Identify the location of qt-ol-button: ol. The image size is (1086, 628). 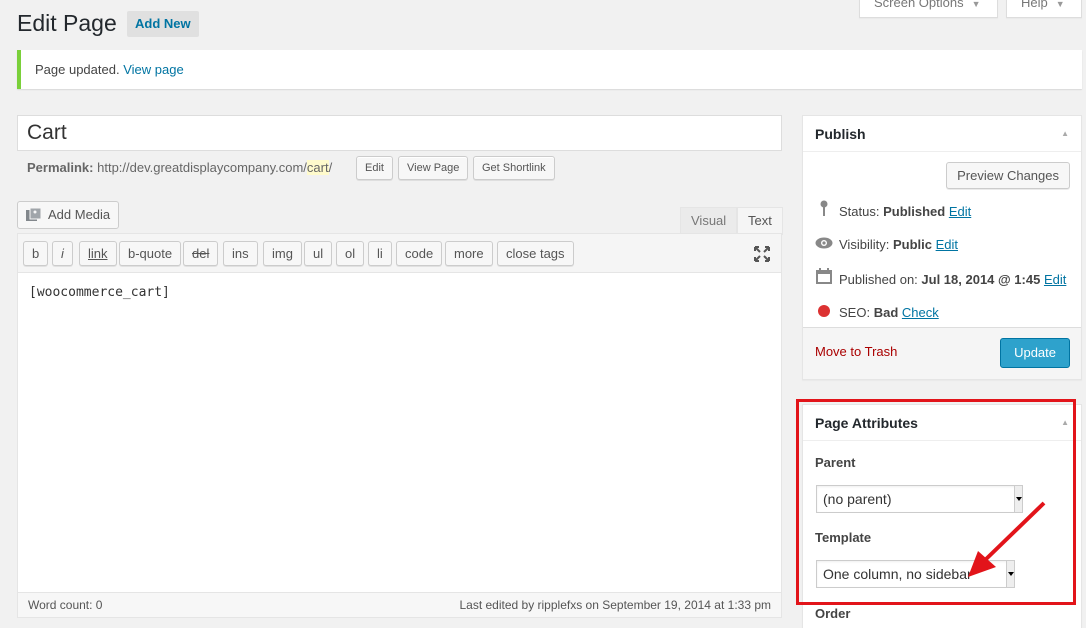
(350, 253).